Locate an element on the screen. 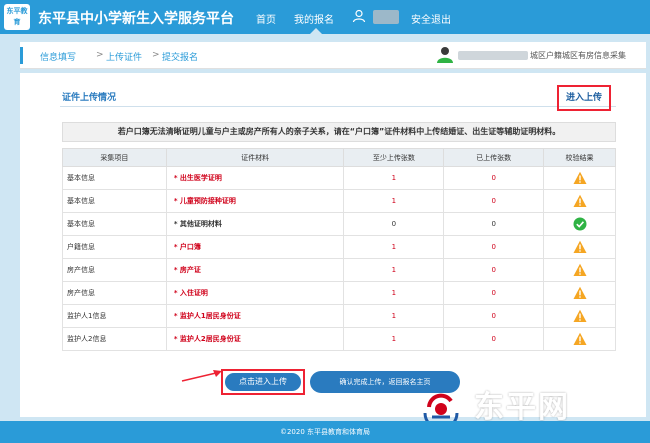 This screenshot has width=650, height=443. user-name-redacted is located at coordinates (386, 17).